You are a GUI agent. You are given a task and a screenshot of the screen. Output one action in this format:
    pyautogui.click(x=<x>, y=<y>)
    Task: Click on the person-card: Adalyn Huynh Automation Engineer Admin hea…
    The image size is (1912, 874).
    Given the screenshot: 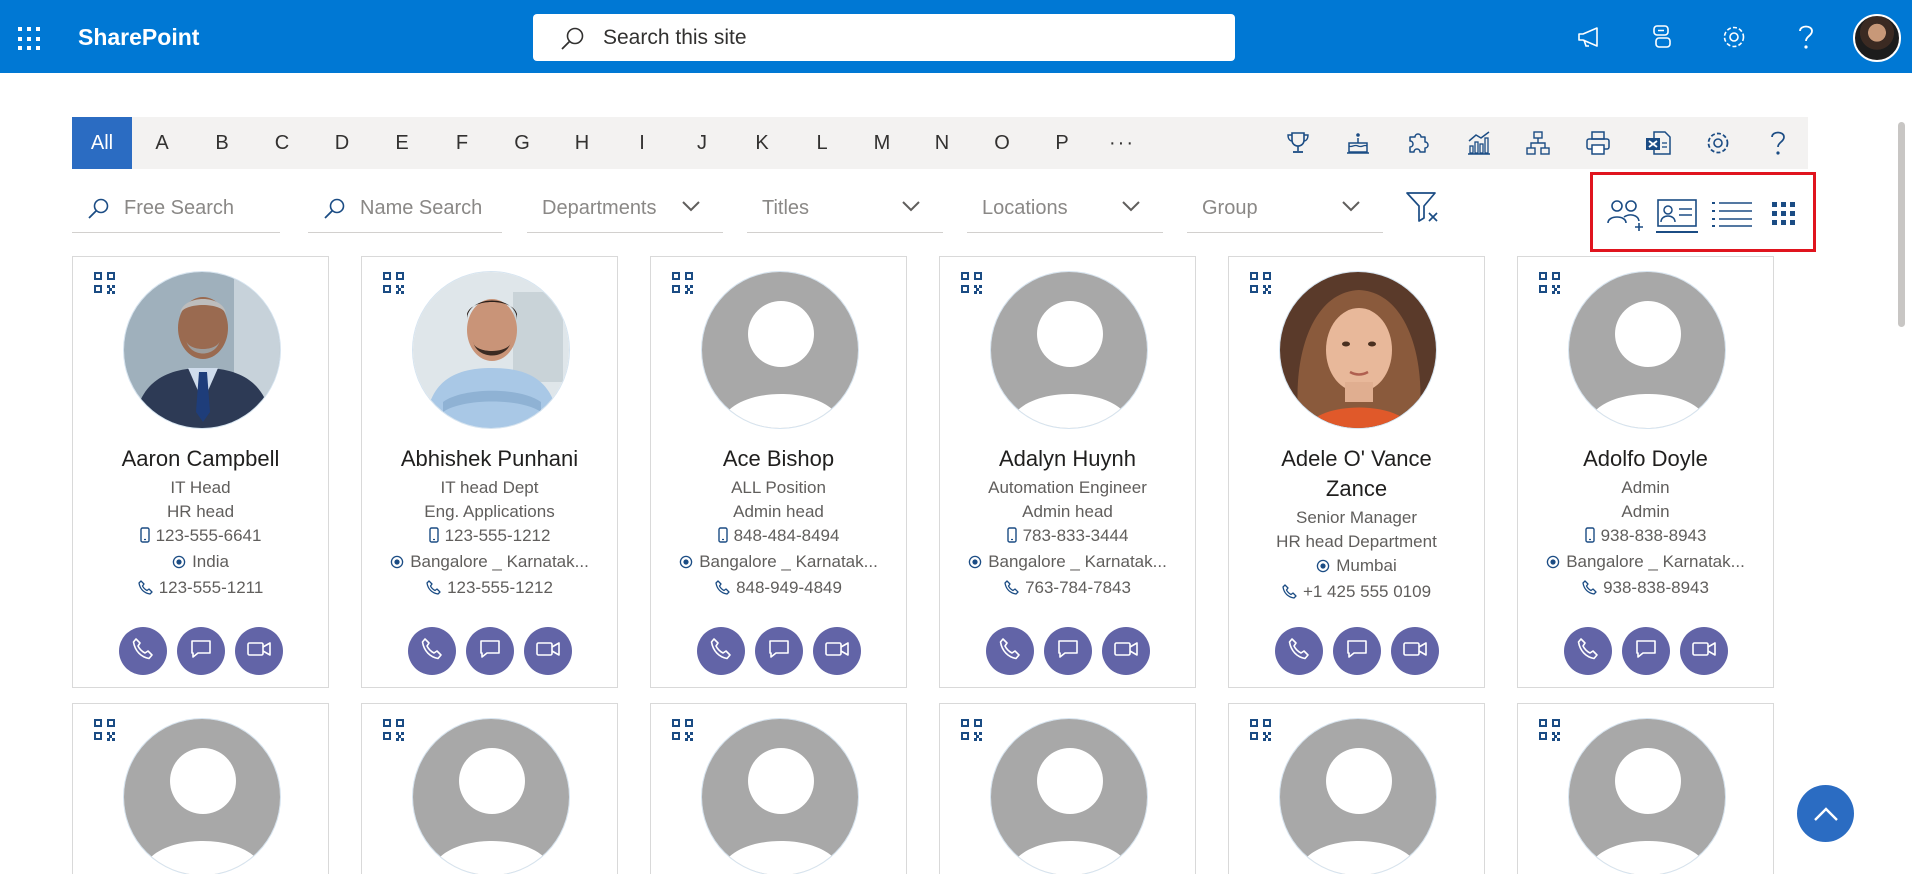 What is the action you would take?
    pyautogui.click(x=1067, y=472)
    